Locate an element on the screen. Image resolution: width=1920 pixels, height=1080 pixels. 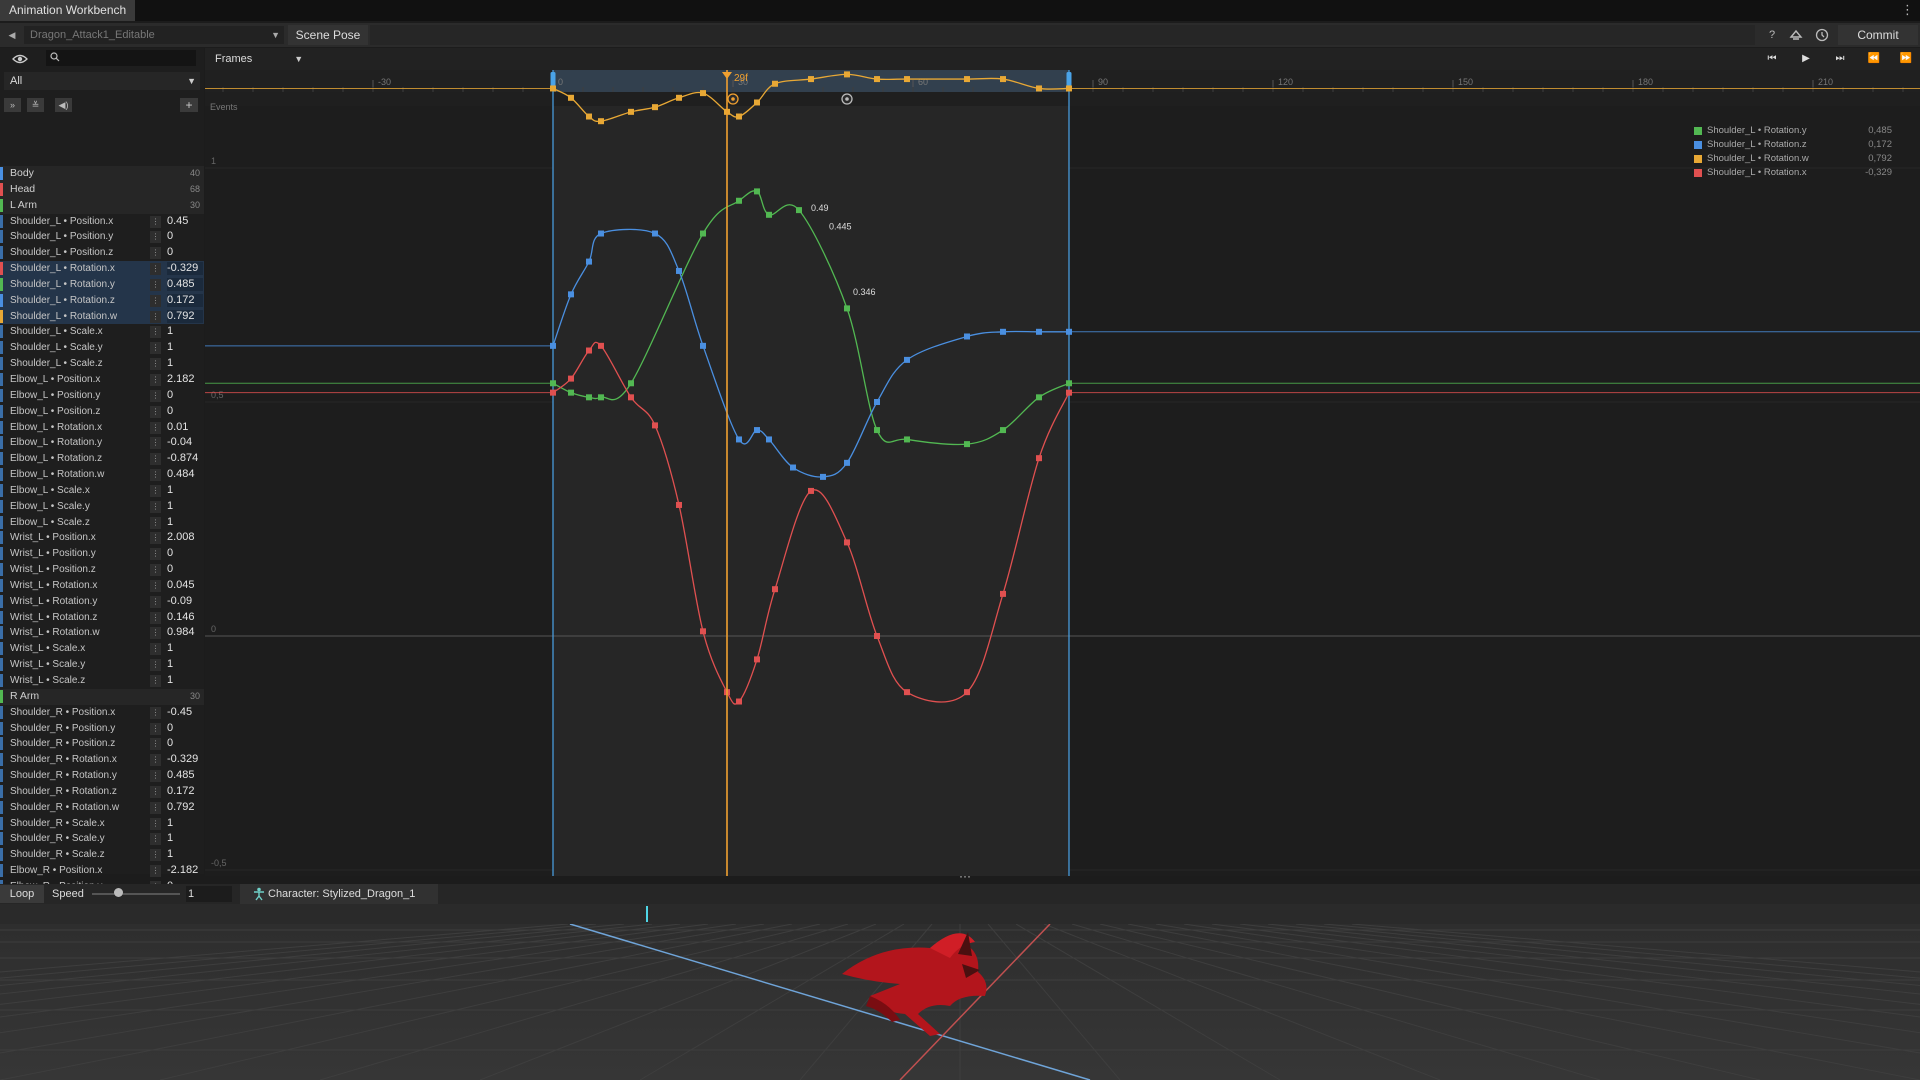
property-row: Wrist_L • Scale.x ⋮ 1 is located at coordinates (102, 649).